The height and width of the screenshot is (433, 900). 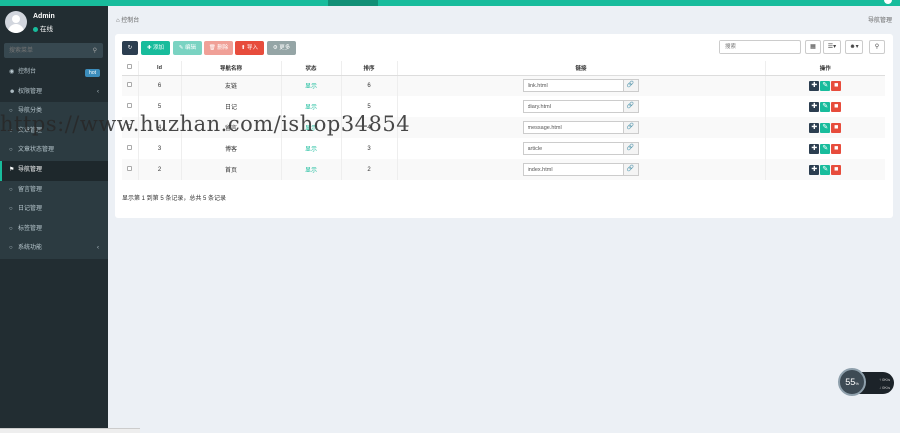 What do you see at coordinates (187, 48) in the screenshot?
I see `edit-button: ✎ 编辑` at bounding box center [187, 48].